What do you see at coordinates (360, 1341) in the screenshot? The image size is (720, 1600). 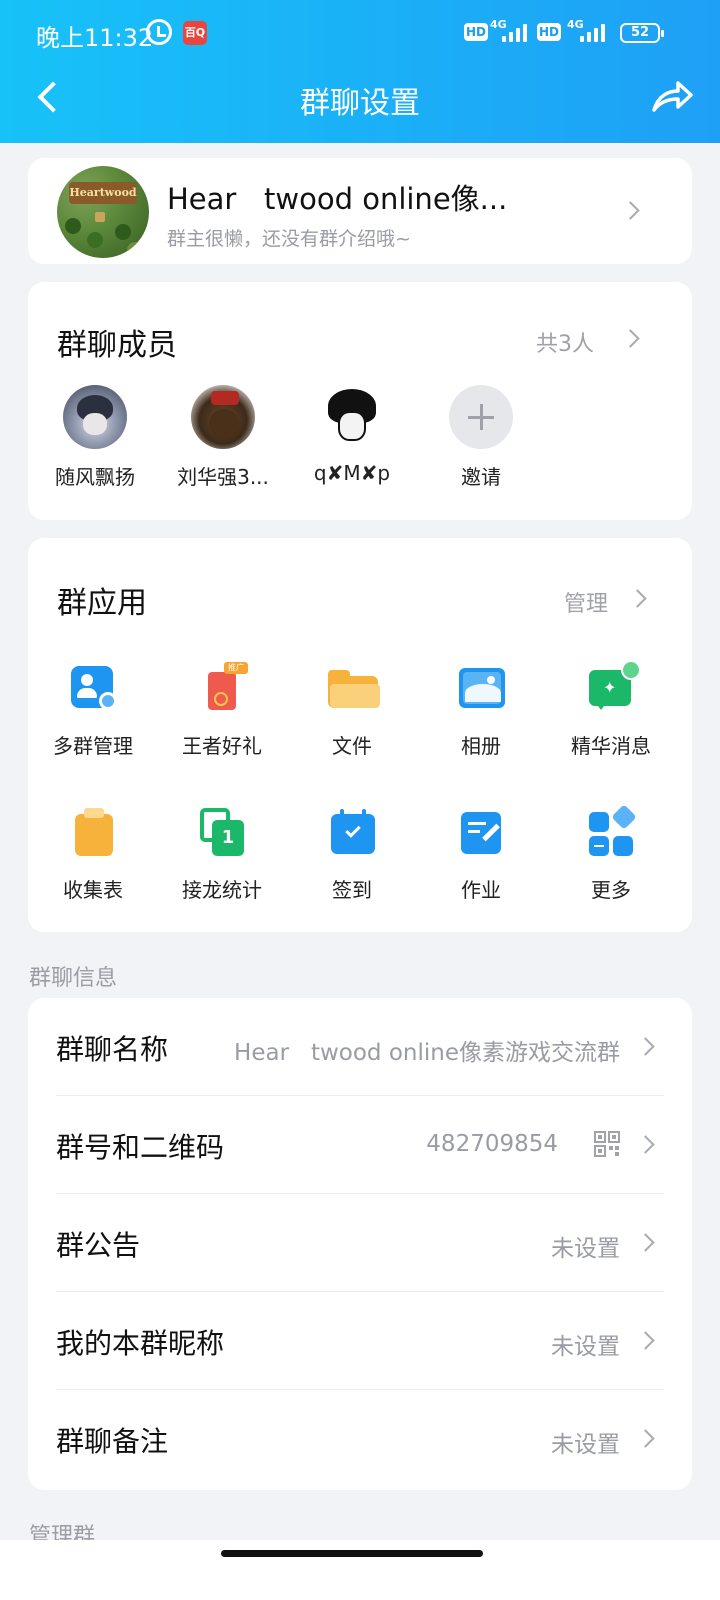 I see `row-my-nickname: 我的本群昵称 未设置` at bounding box center [360, 1341].